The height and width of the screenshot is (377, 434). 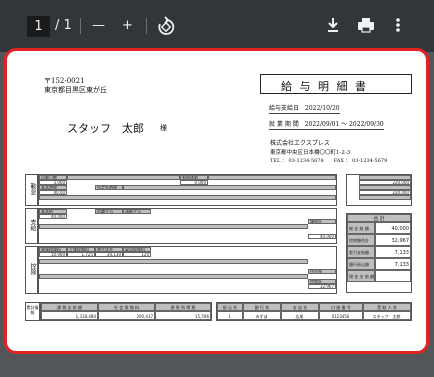 What do you see at coordinates (322, 221) in the screenshot?
I see `cell: 課税計` at bounding box center [322, 221].